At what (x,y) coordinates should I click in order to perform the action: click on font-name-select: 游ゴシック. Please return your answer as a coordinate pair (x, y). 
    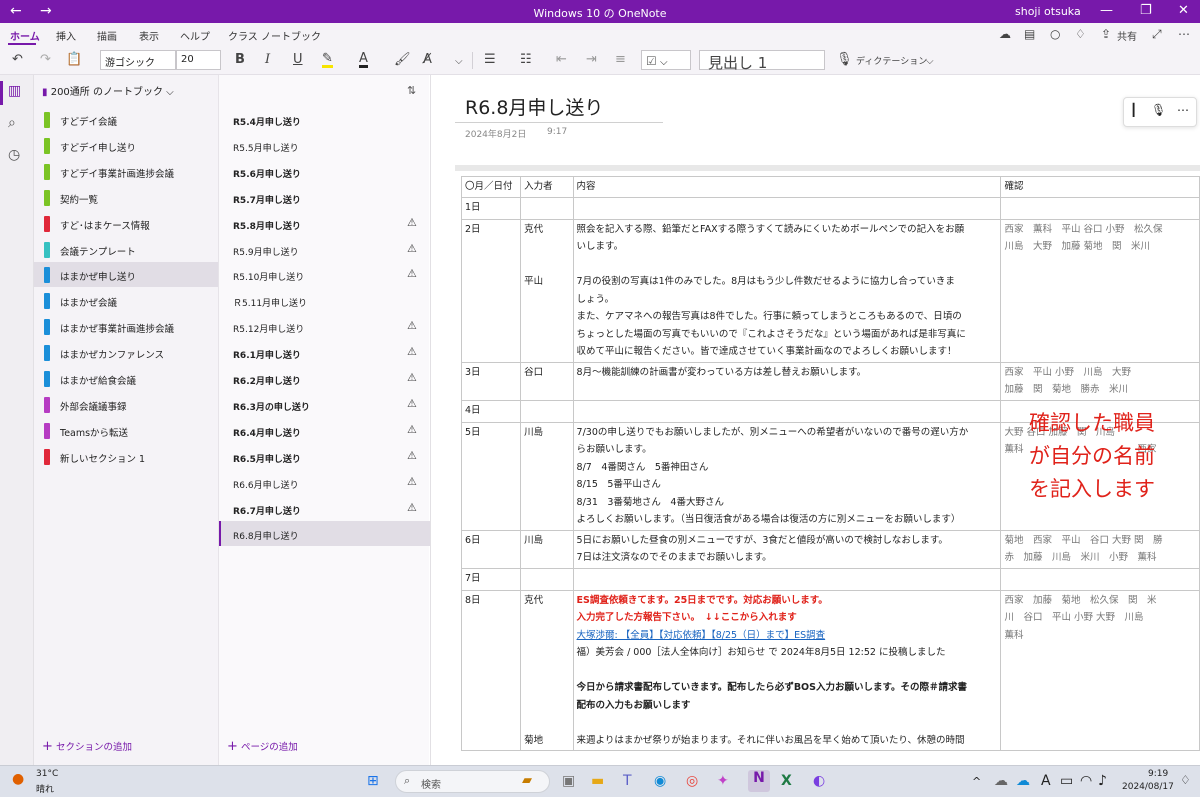
    Looking at the image, I should click on (138, 60).